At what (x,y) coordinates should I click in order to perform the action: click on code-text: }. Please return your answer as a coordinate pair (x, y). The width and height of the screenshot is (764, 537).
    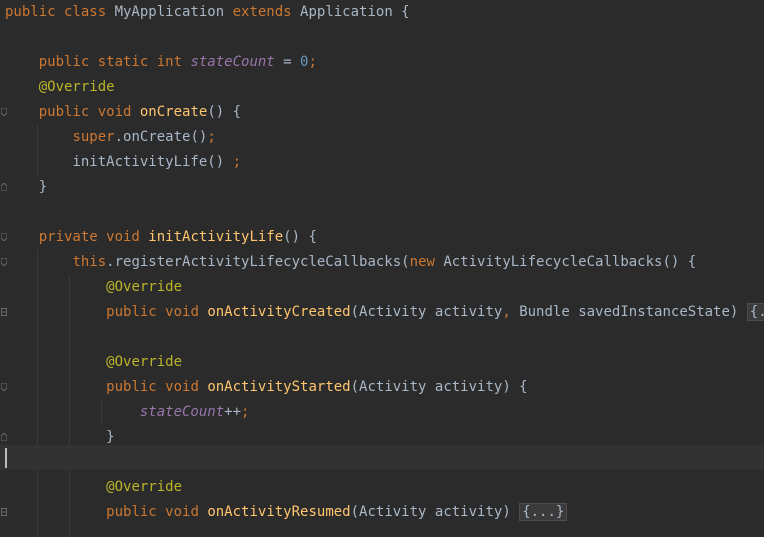
    Looking at the image, I should click on (26, 187).